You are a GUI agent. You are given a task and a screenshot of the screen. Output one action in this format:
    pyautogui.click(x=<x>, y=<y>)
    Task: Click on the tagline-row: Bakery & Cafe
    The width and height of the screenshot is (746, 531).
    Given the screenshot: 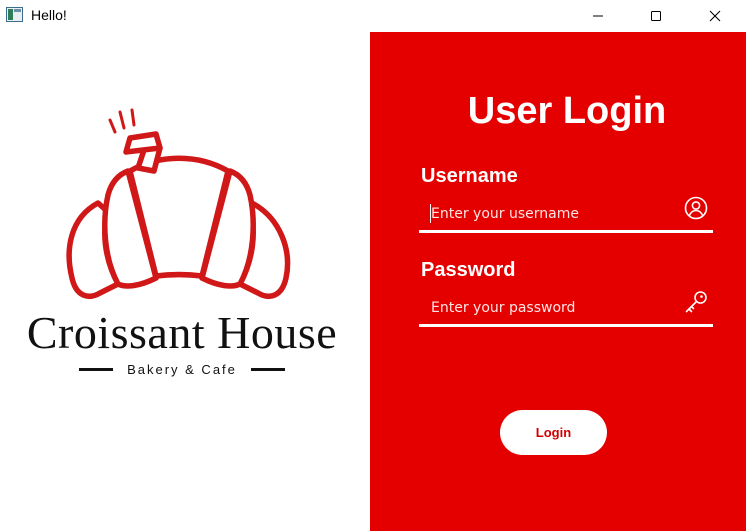 What is the action you would take?
    pyautogui.click(x=182, y=369)
    